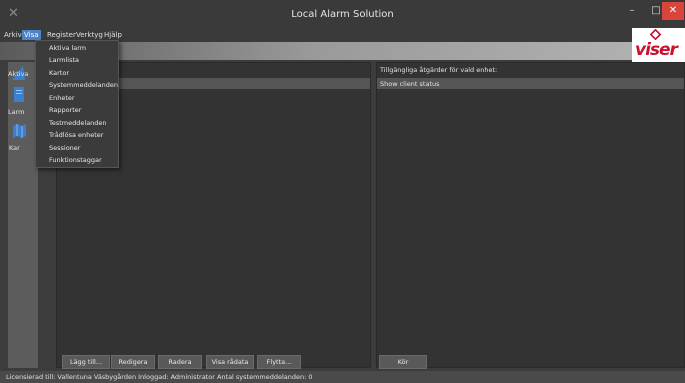 The image size is (685, 383). What do you see at coordinates (14, 148) in the screenshot?
I see `sidebar-label-kartor: Kar` at bounding box center [14, 148].